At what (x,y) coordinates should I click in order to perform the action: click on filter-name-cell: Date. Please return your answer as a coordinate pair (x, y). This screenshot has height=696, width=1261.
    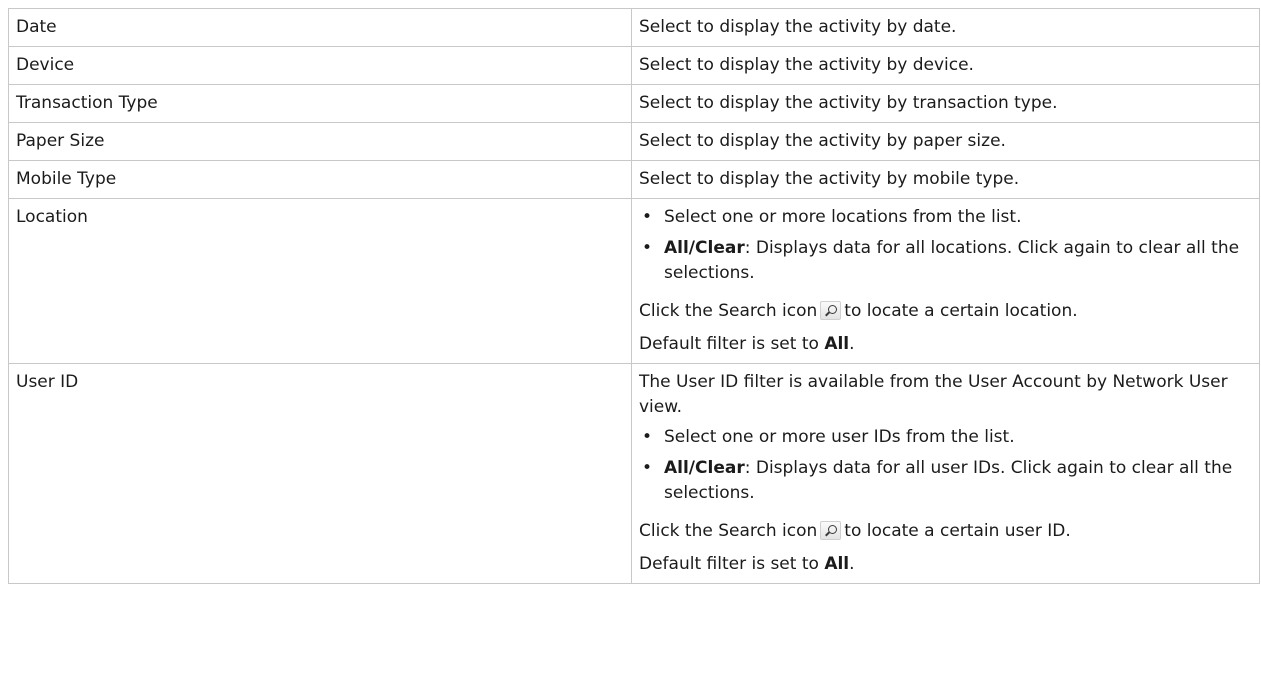
    Looking at the image, I should click on (320, 27).